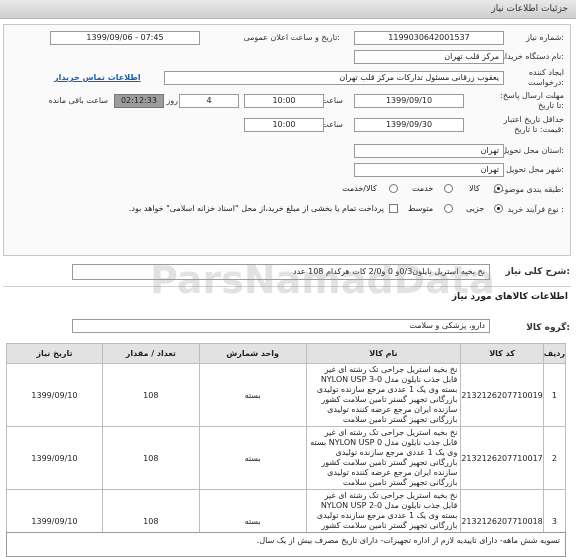 Image resolution: width=576 pixels, height=557 pixels. Describe the element at coordinates (498, 208) in the screenshot. I see `process-radio-minor` at that location.